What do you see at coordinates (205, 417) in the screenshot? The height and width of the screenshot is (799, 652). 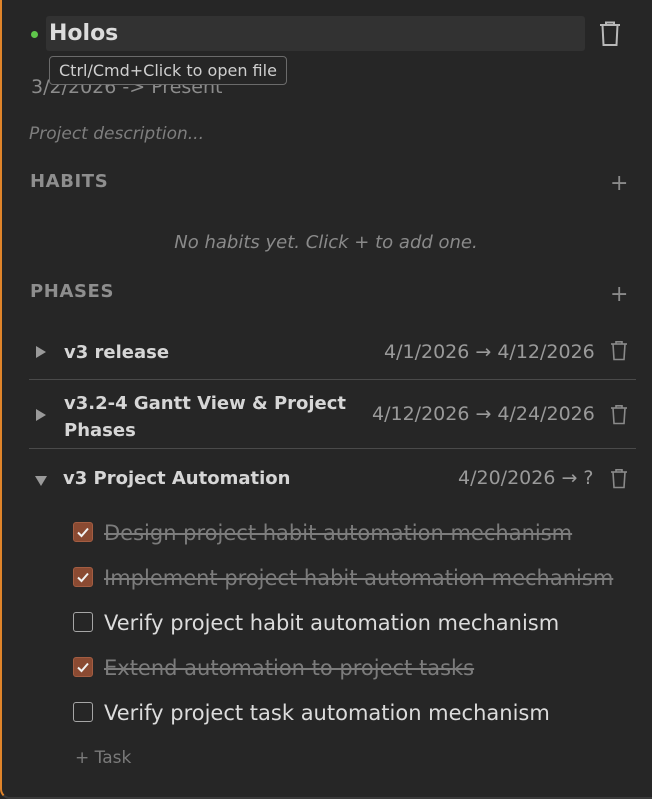 I see `phase-name: v3.2-4 Gantt View & Project Phases` at bounding box center [205, 417].